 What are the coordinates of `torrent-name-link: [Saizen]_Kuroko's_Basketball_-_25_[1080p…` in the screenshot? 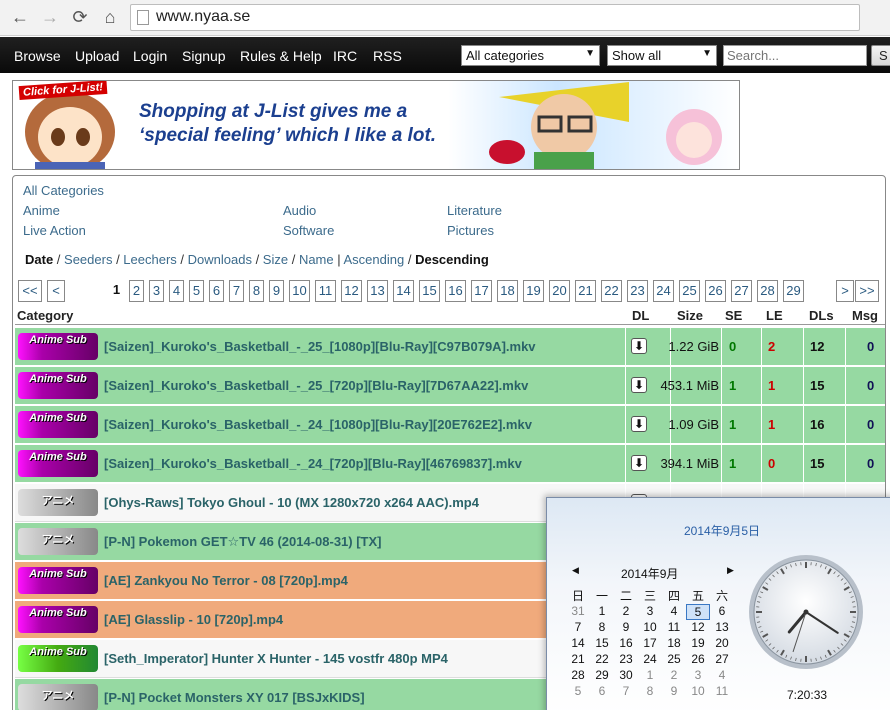 It's located at (320, 346).